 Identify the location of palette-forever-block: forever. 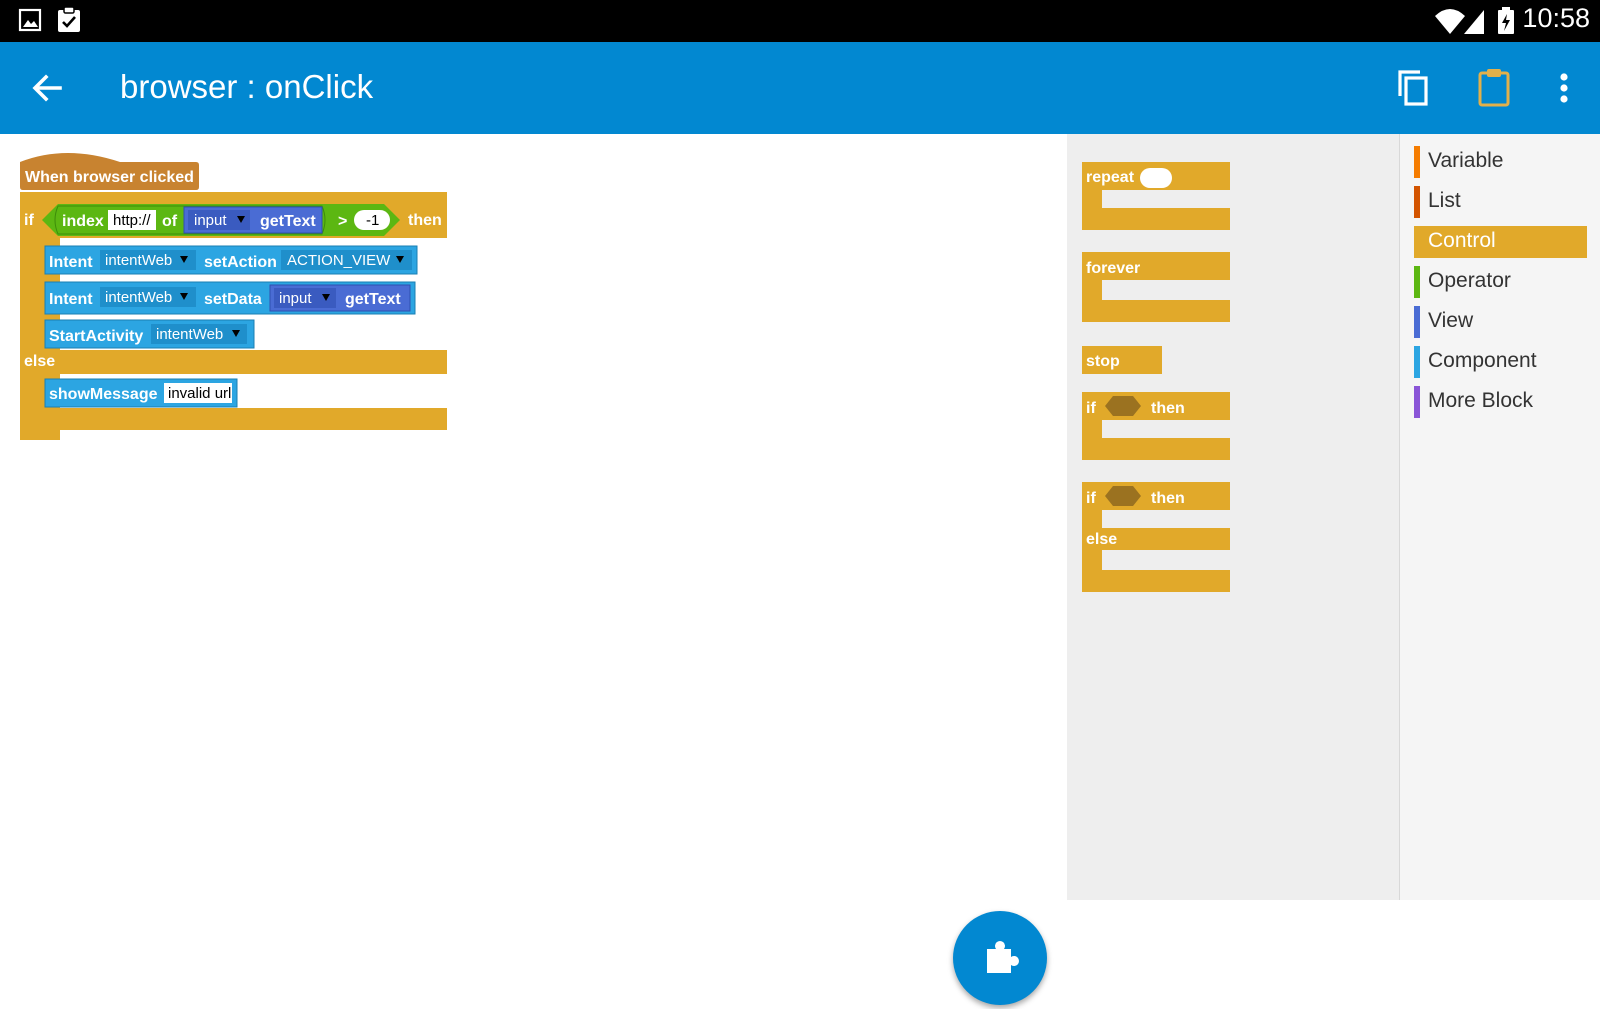
(1156, 287).